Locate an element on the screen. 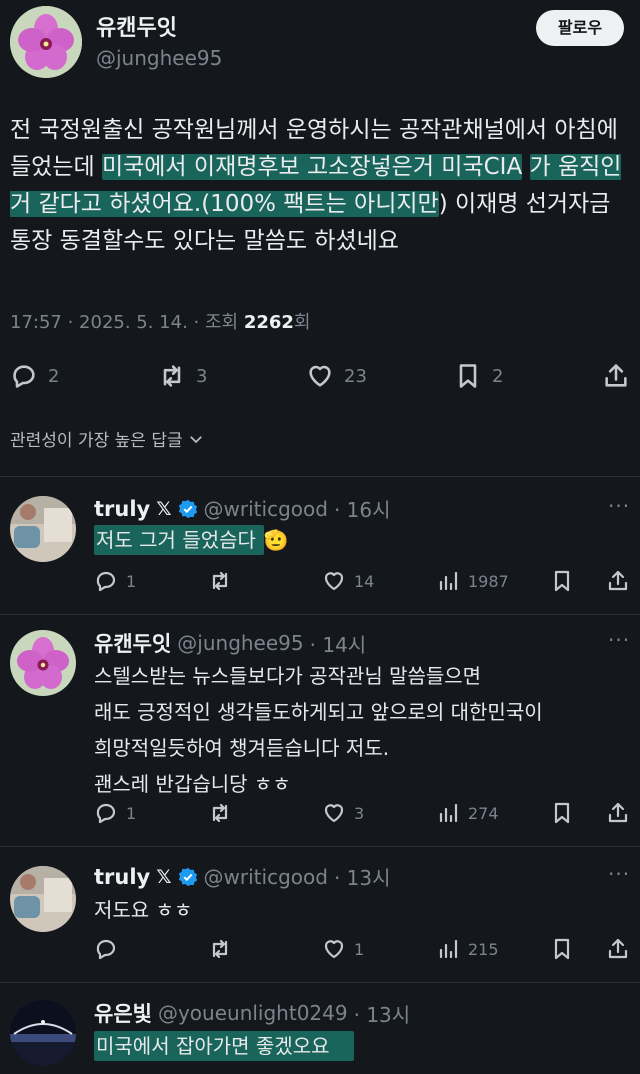 This screenshot has height=1074, width=640. reply-text-highlight: 미국에서 잡아가면 좋겠오요 is located at coordinates (224, 1046).